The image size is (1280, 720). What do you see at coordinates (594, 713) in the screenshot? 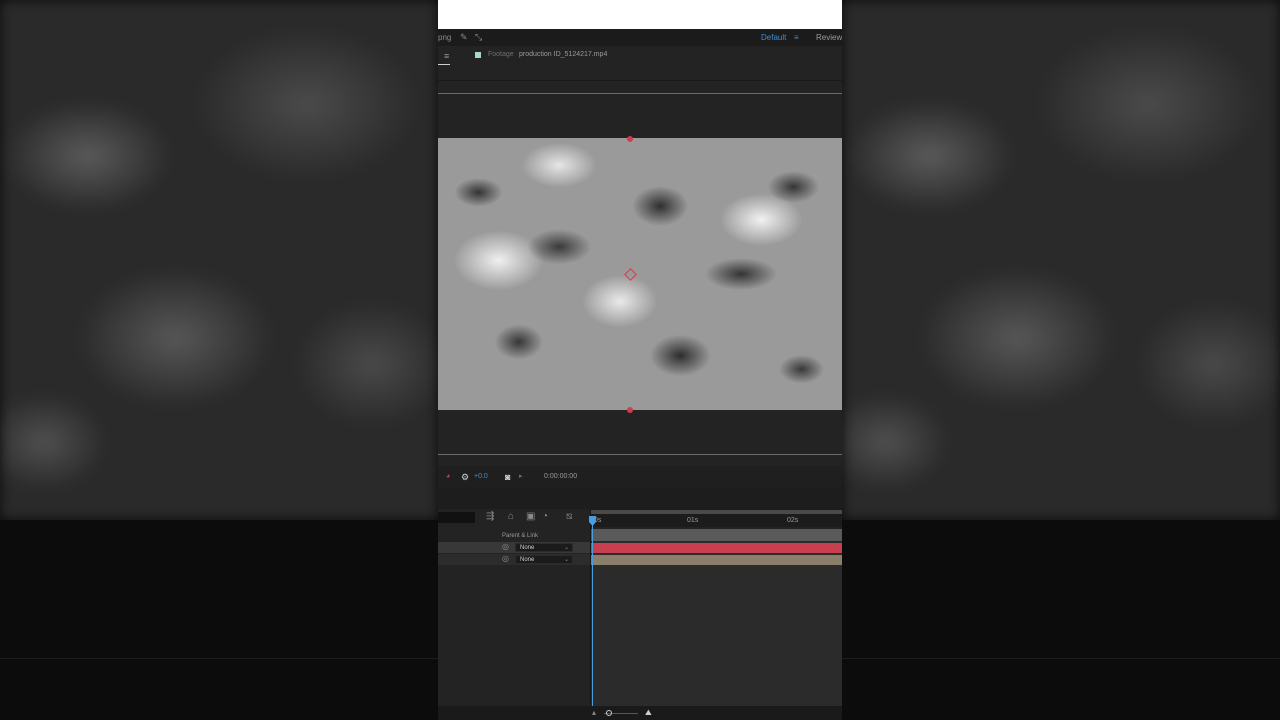
I see `zoom-out-icon: ▴` at bounding box center [594, 713].